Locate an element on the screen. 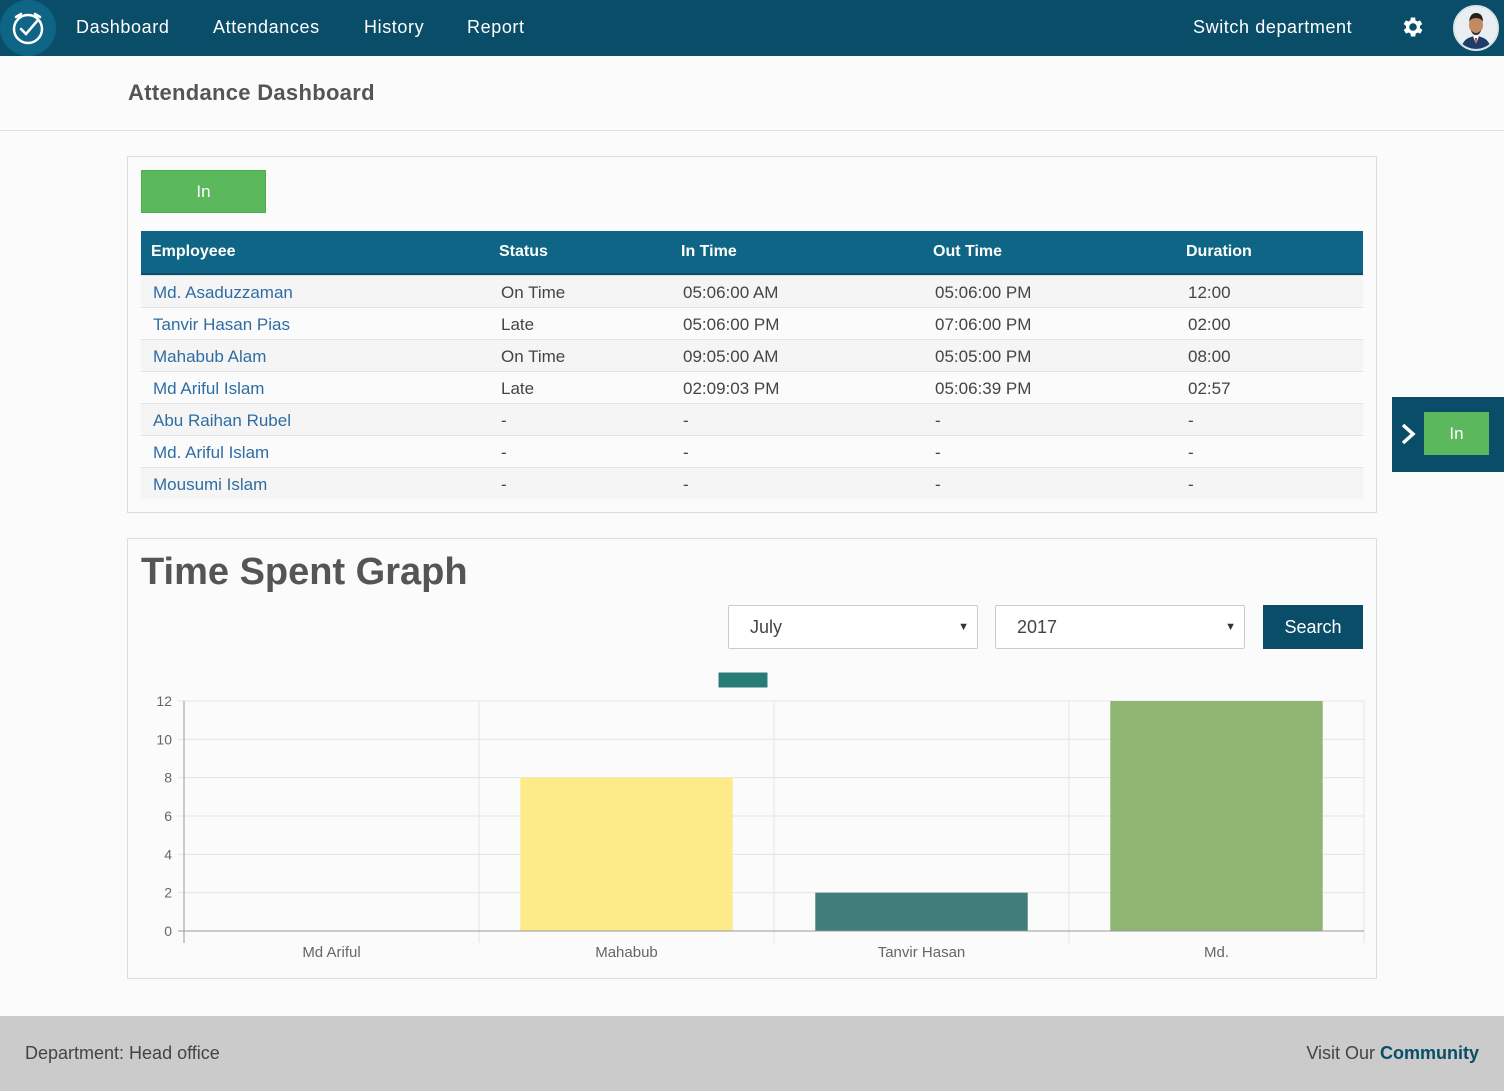 The image size is (1504, 1091). out-time-cell: 05:05:00 PM is located at coordinates (983, 356).